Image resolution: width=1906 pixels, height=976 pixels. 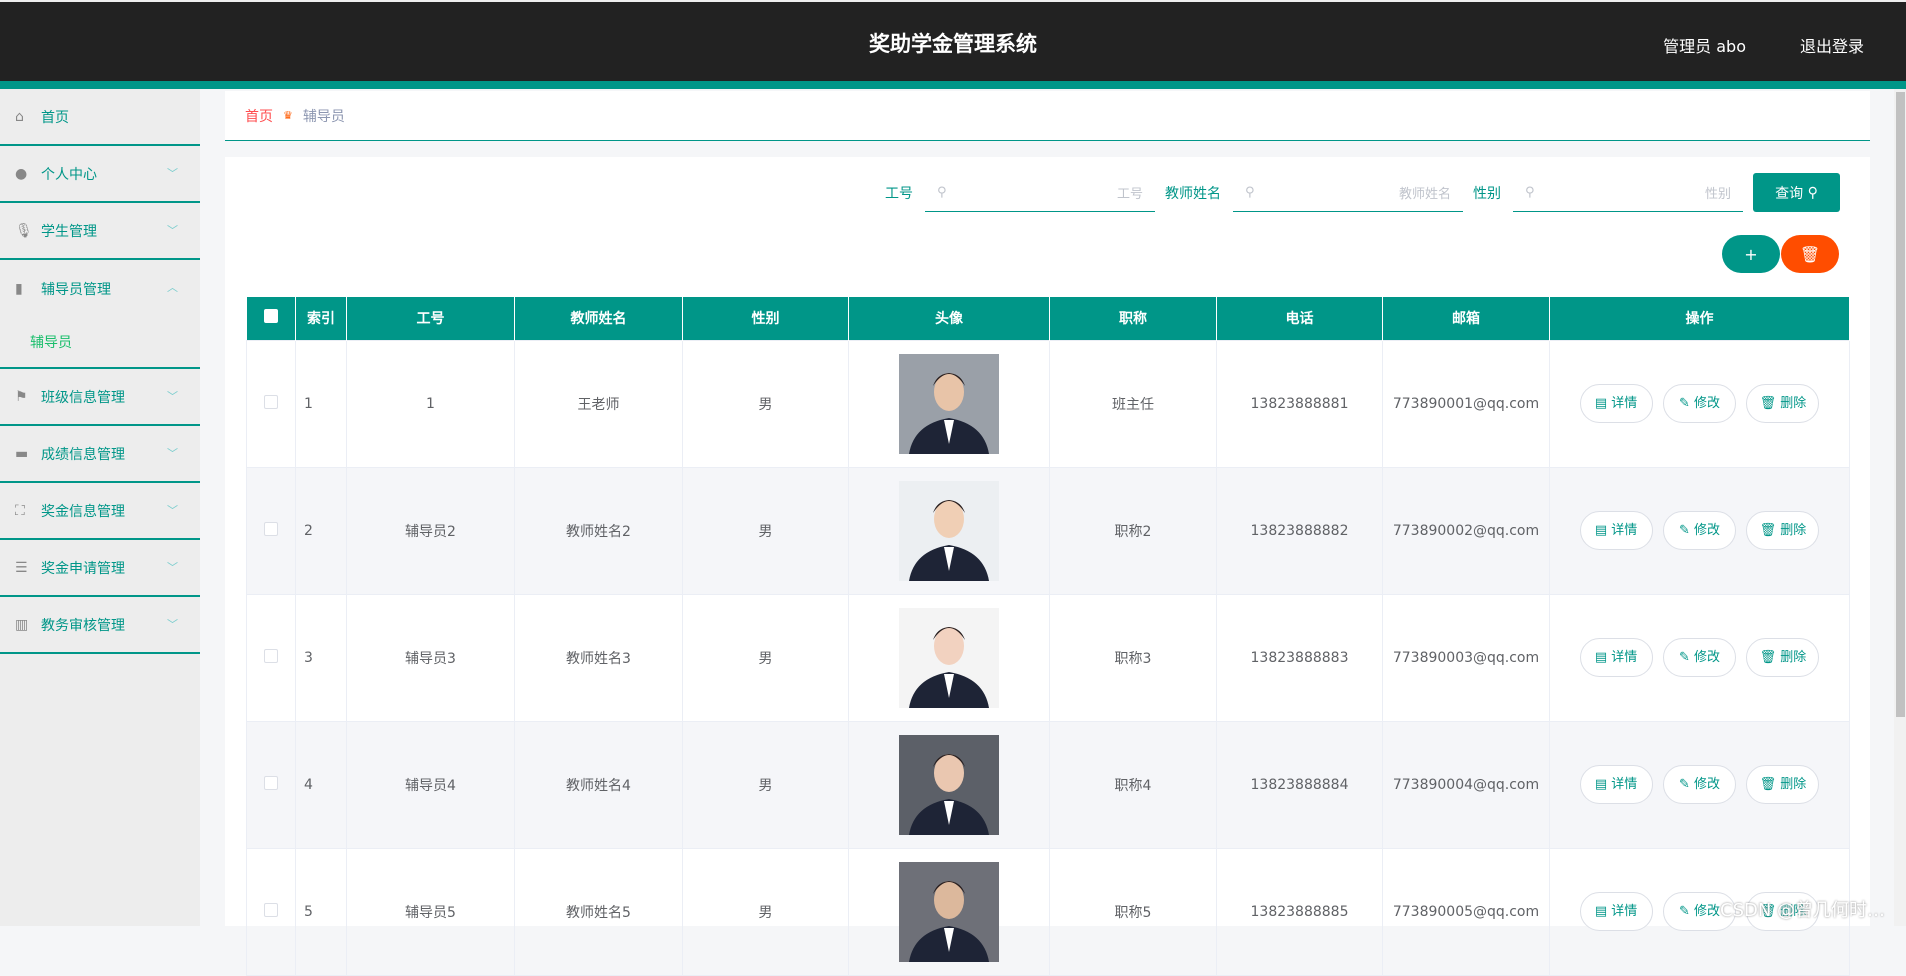 I want to click on name-search-input: ⚲ 教师姓名, so click(x=1348, y=192).